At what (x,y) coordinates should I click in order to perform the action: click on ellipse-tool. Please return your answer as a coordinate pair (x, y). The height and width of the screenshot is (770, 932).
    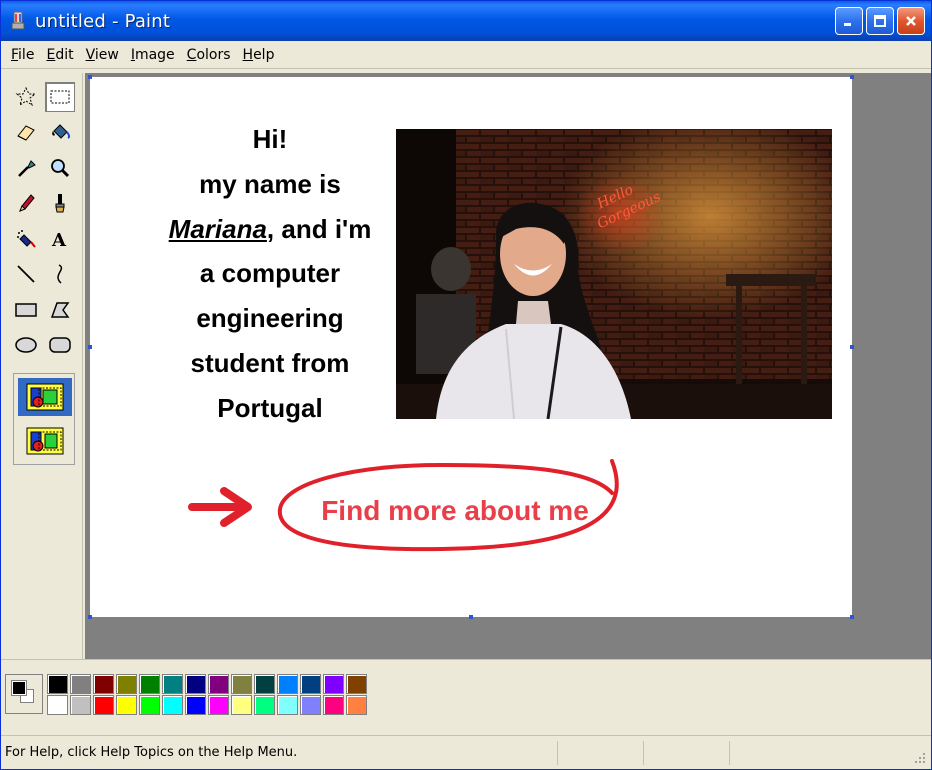
    Looking at the image, I should click on (26, 346).